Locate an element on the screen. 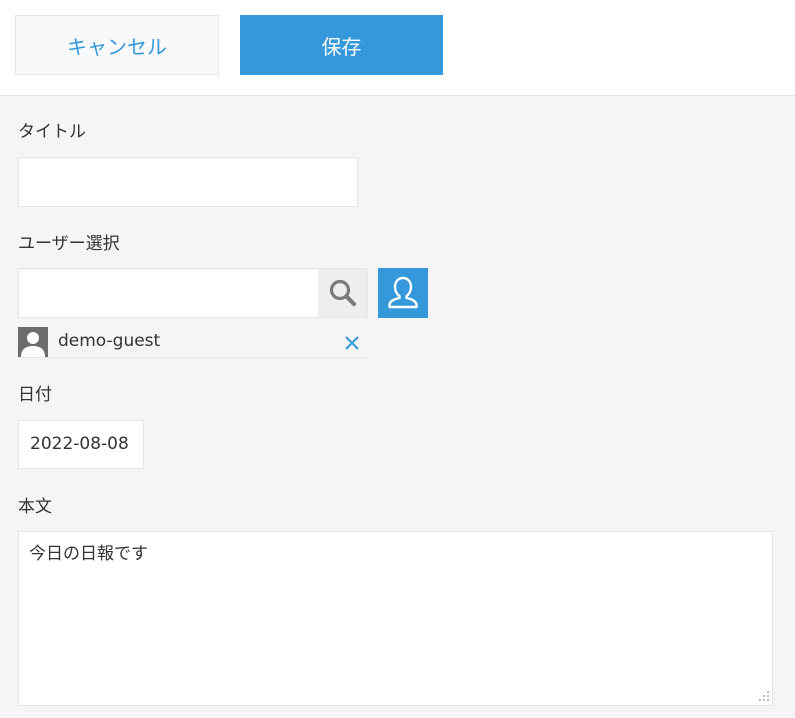 This screenshot has width=795, height=718. user-search-input is located at coordinates (168, 293).